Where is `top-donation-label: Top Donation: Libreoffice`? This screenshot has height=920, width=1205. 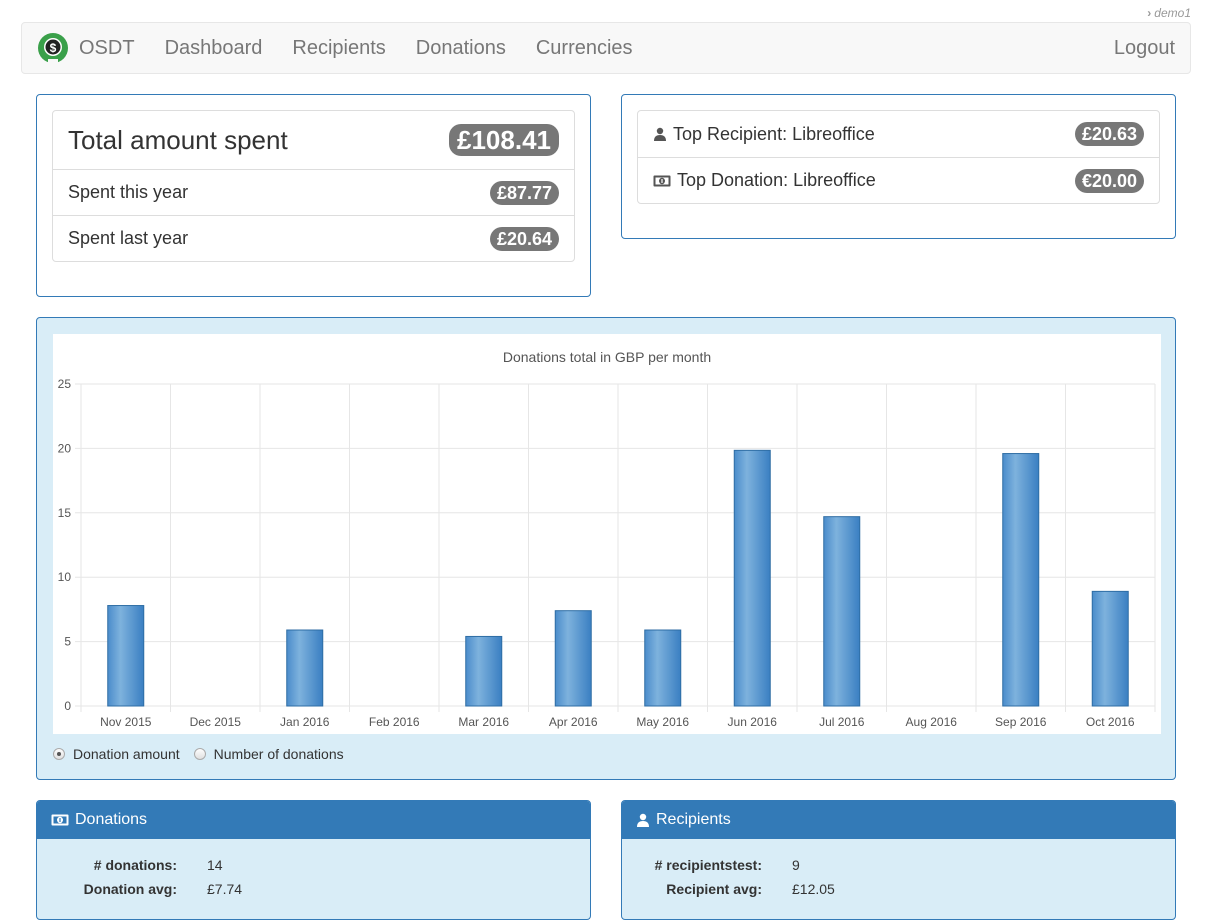 top-donation-label: Top Donation: Libreoffice is located at coordinates (776, 180).